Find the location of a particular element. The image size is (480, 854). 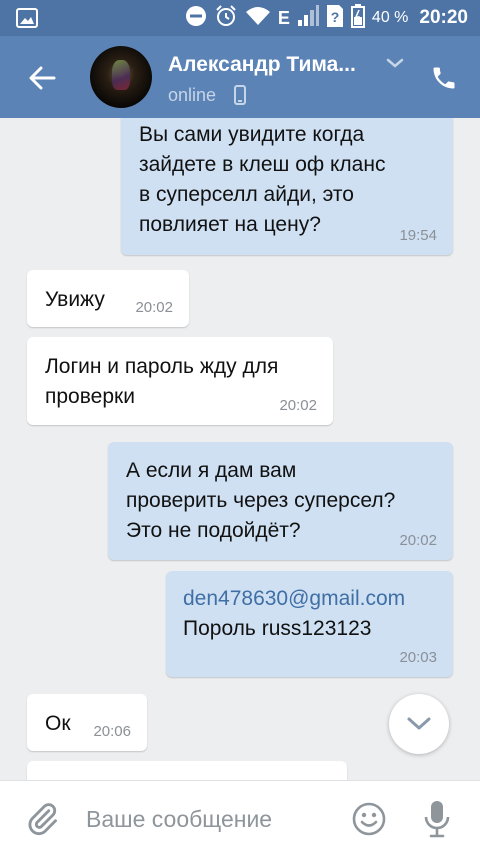

message-incoming: Логин и пароль жду для проверки 20:02 is located at coordinates (180, 381).